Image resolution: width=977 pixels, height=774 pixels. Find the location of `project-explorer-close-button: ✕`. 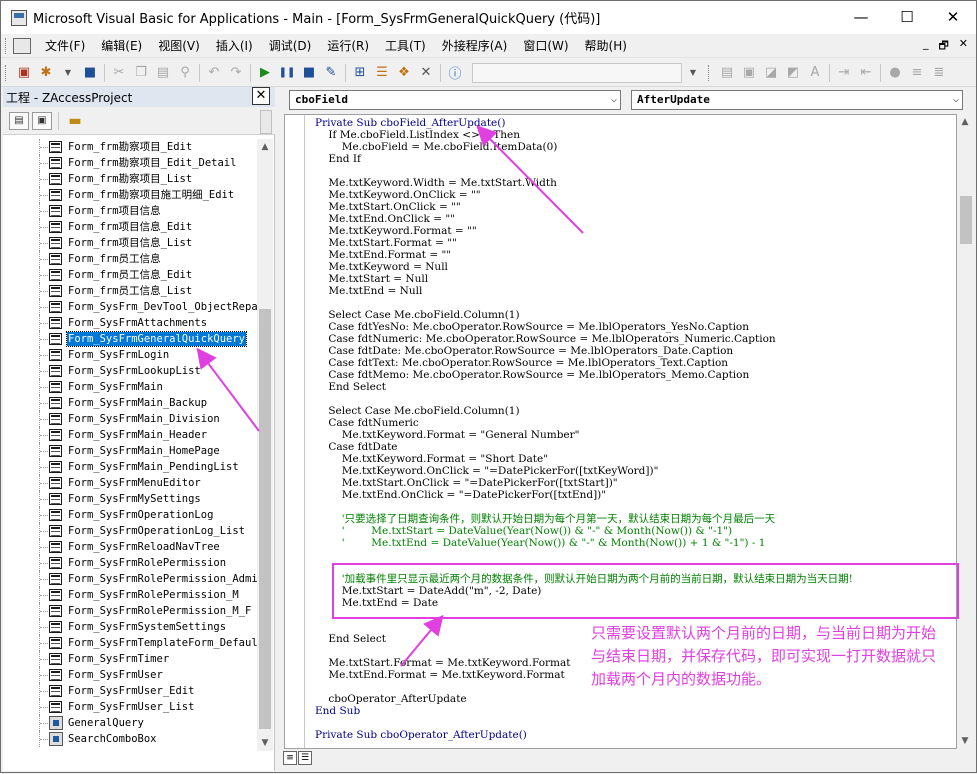

project-explorer-close-button: ✕ is located at coordinates (261, 96).